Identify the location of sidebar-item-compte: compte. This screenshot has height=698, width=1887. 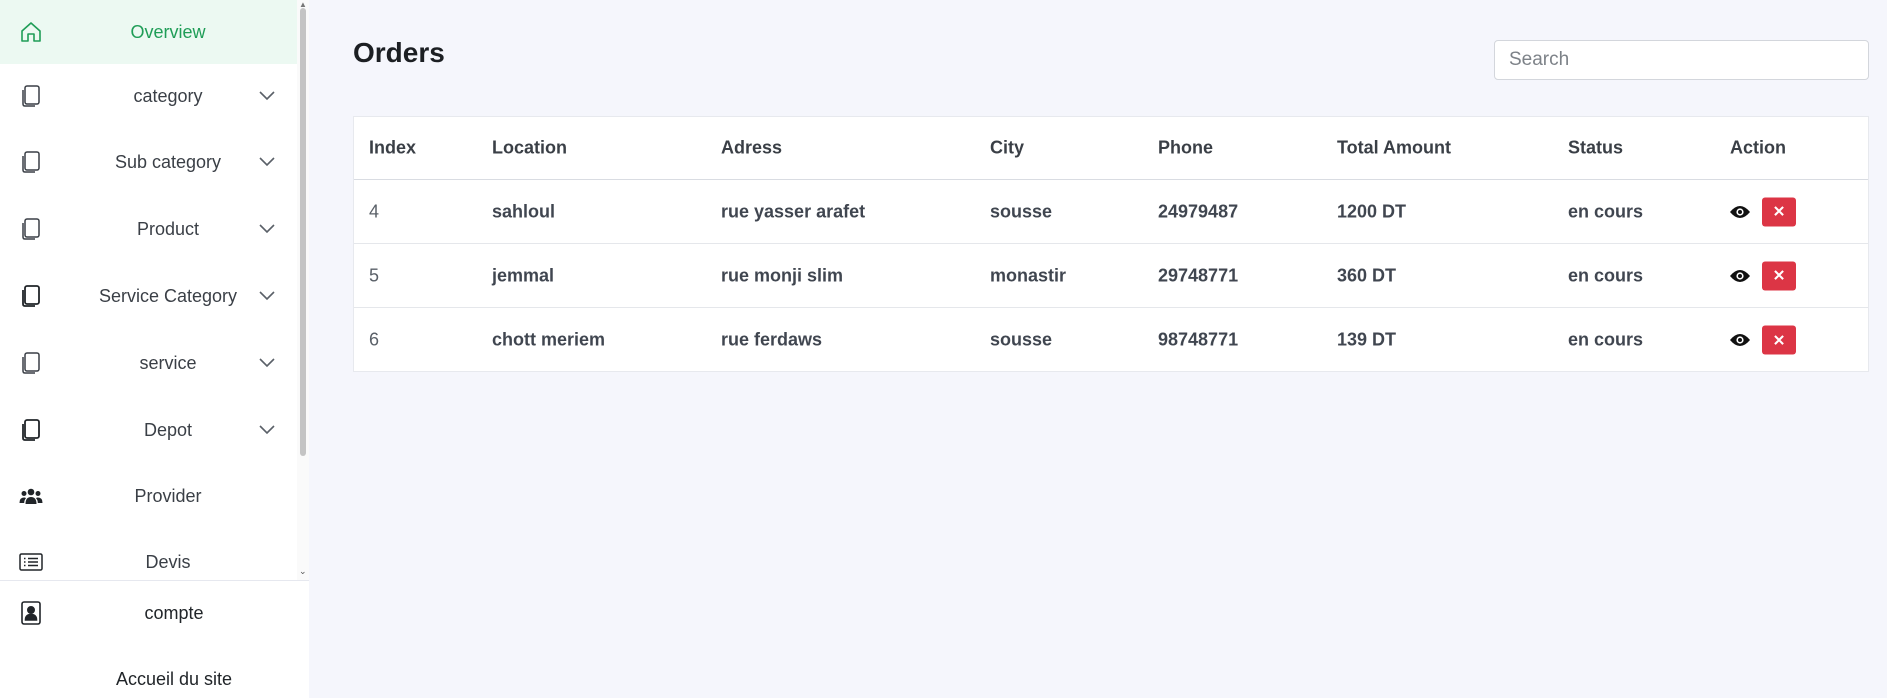
(154, 613).